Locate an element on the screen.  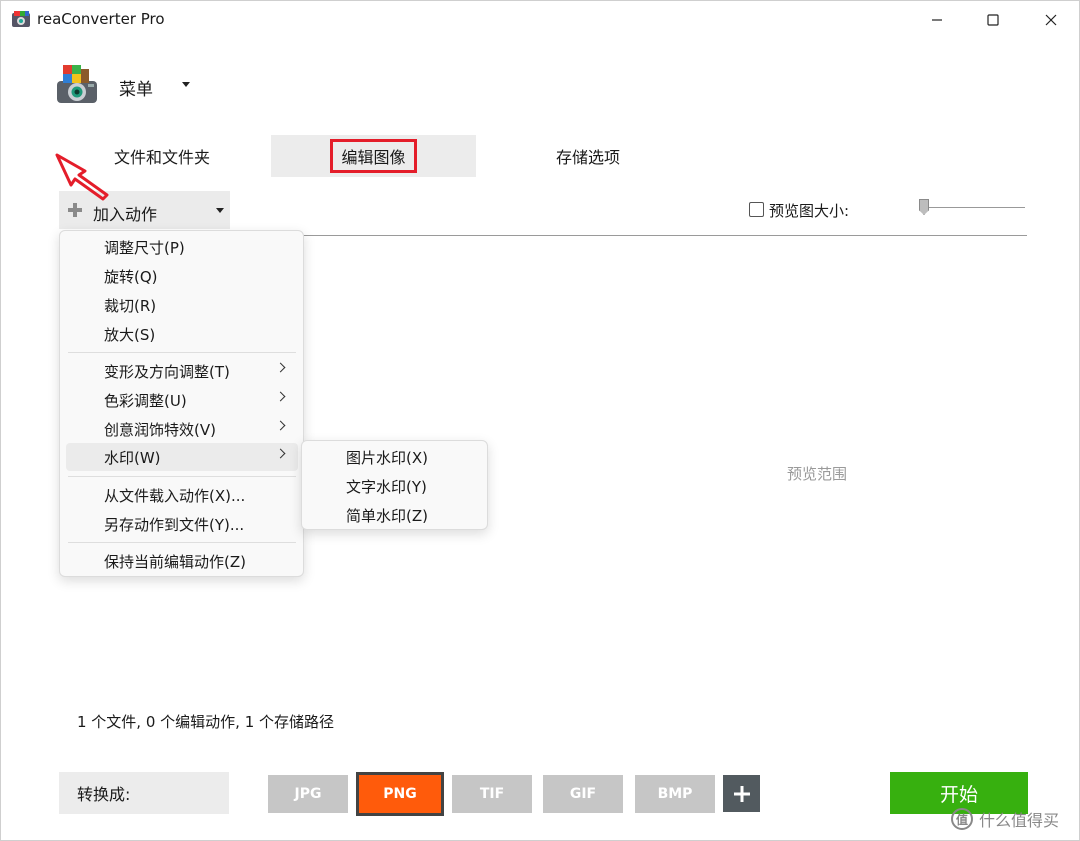
format-button-jpg: JPG is located at coordinates (308, 794).